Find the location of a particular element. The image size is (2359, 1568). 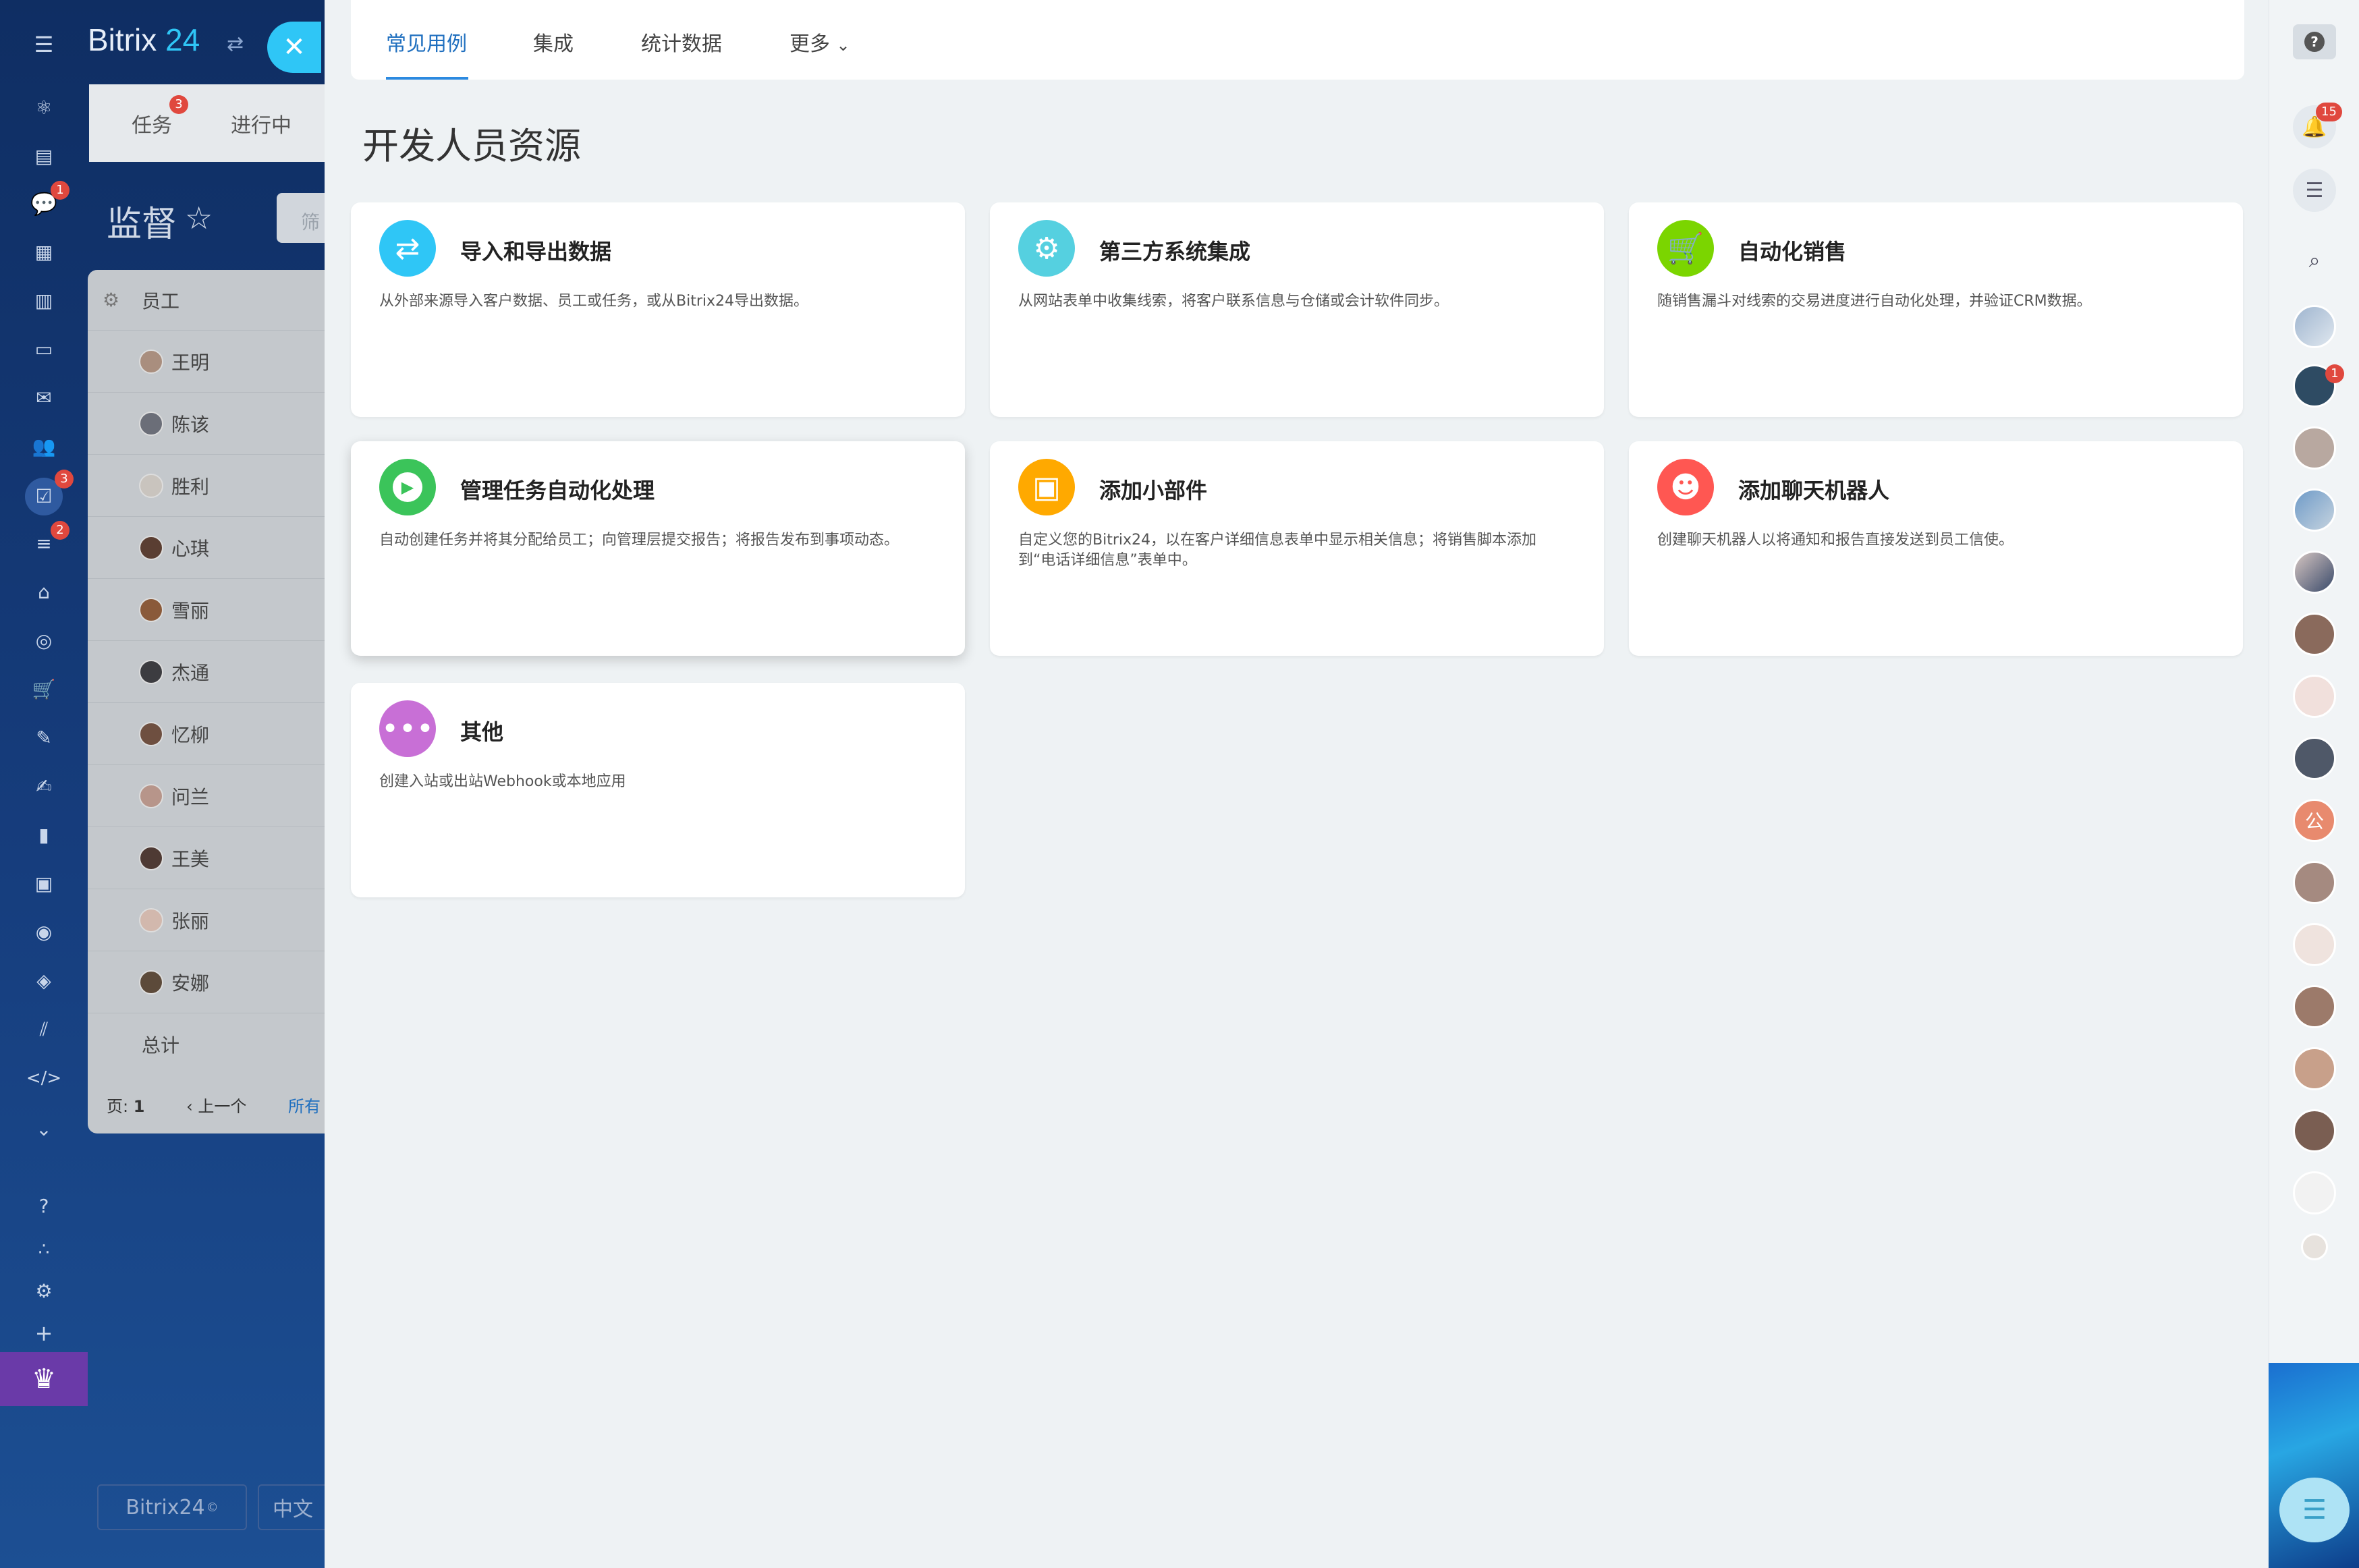

bot-icon: ◉ is located at coordinates (44, 932).